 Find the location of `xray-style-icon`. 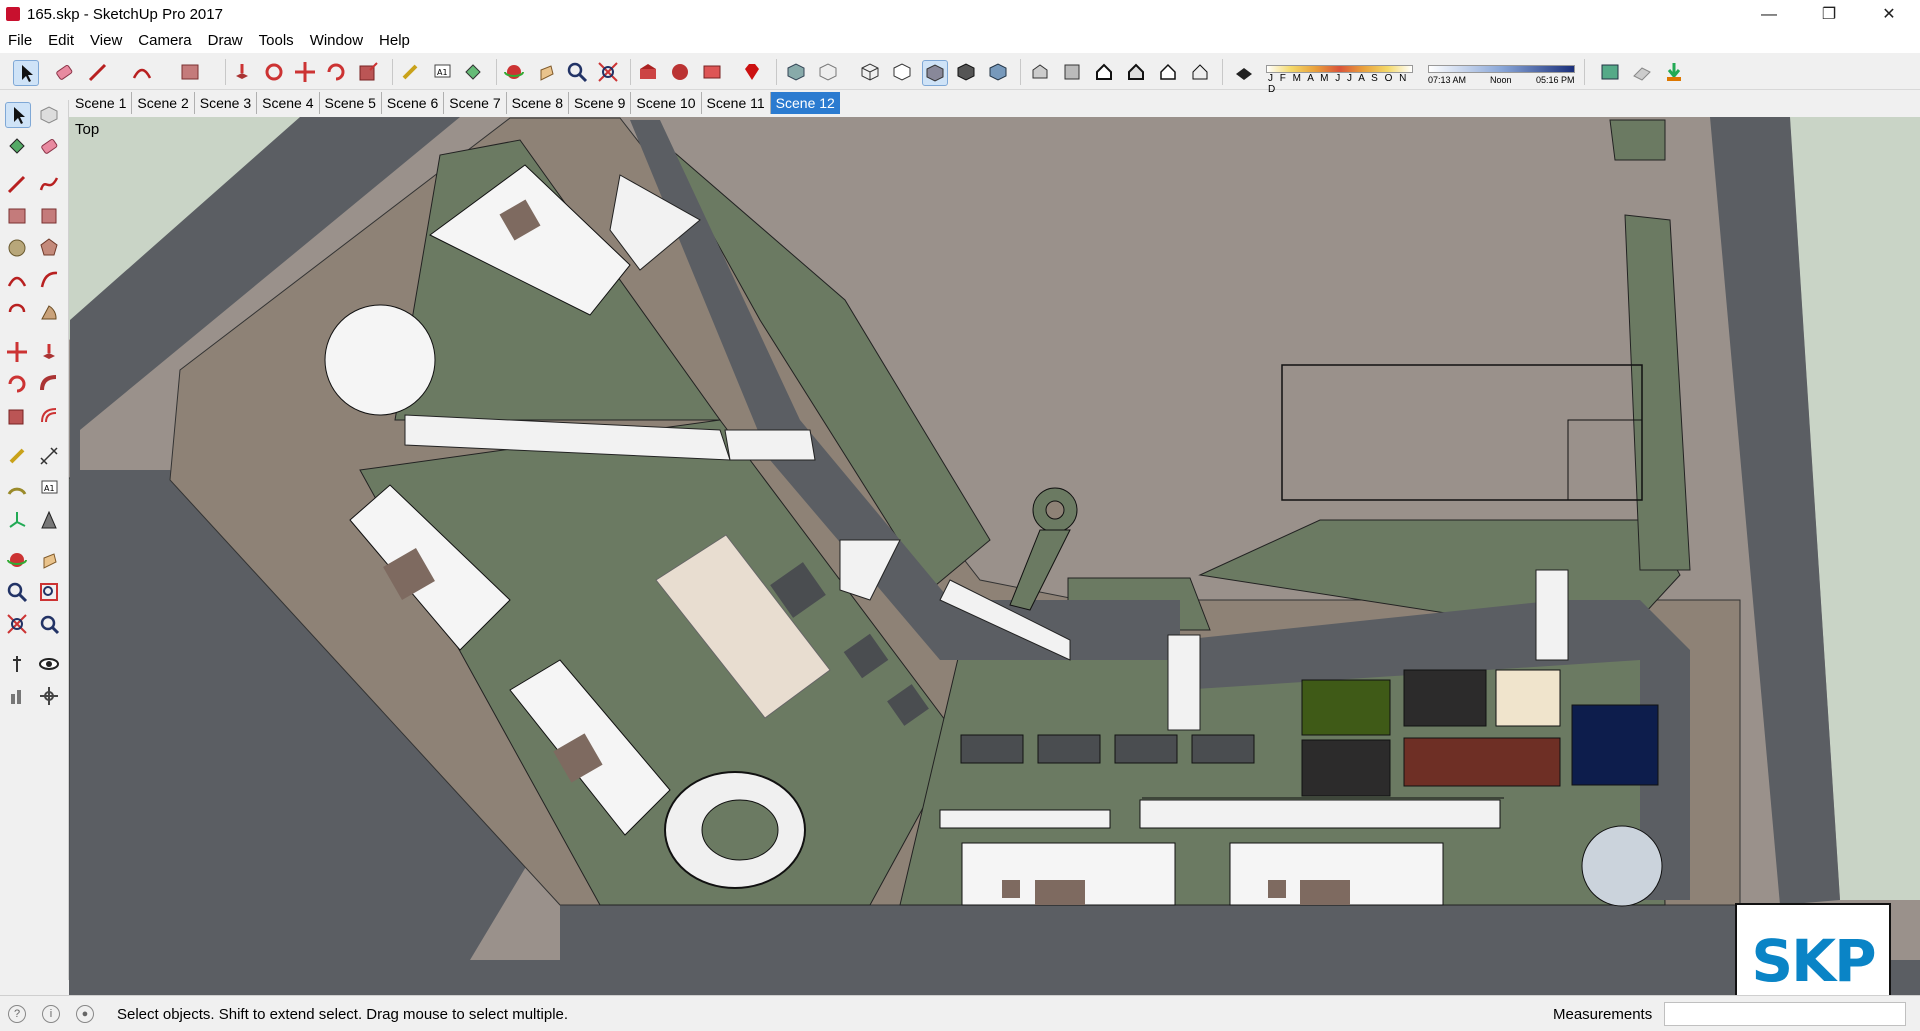

xray-style-icon is located at coordinates (796, 72).